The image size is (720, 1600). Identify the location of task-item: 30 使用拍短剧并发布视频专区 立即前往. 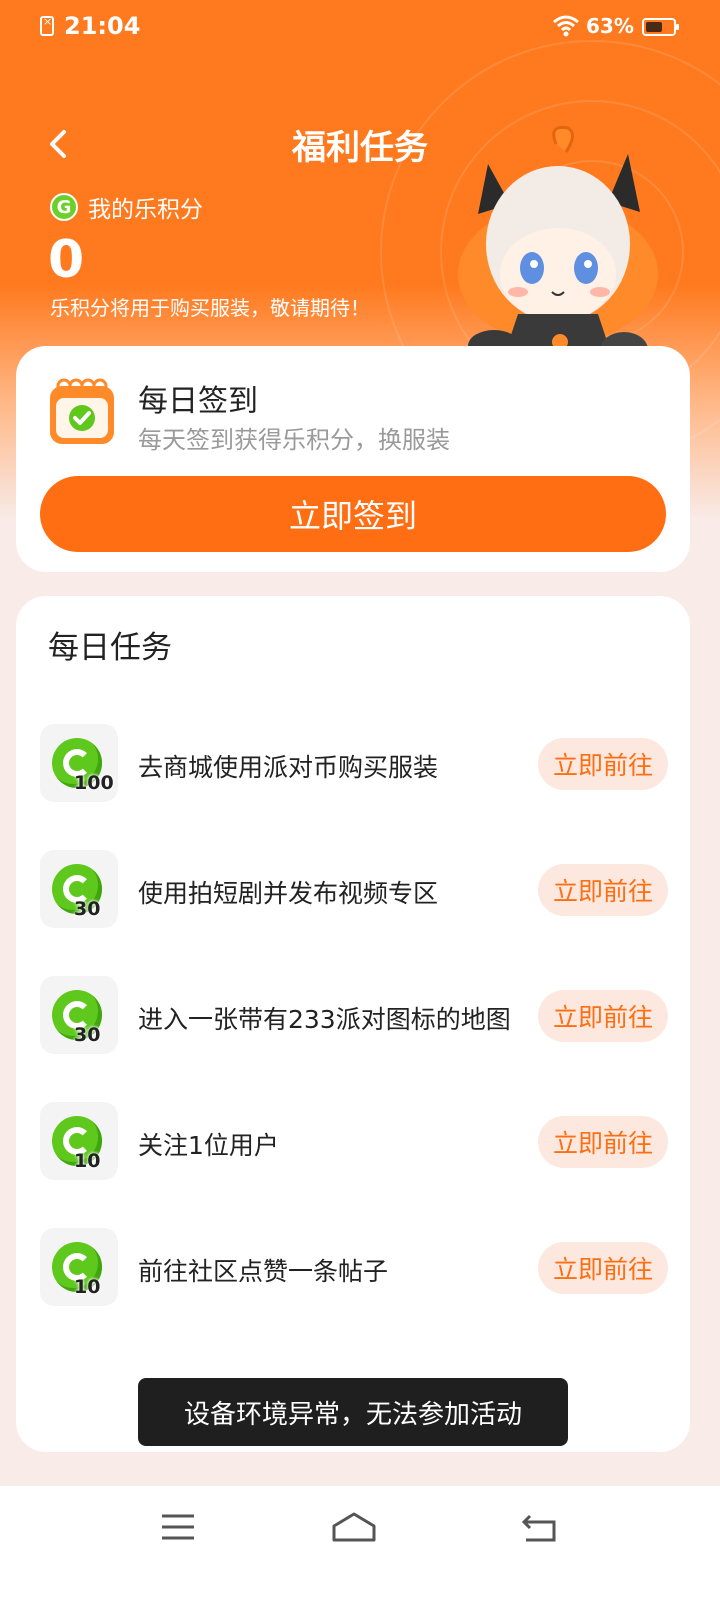
(354, 890).